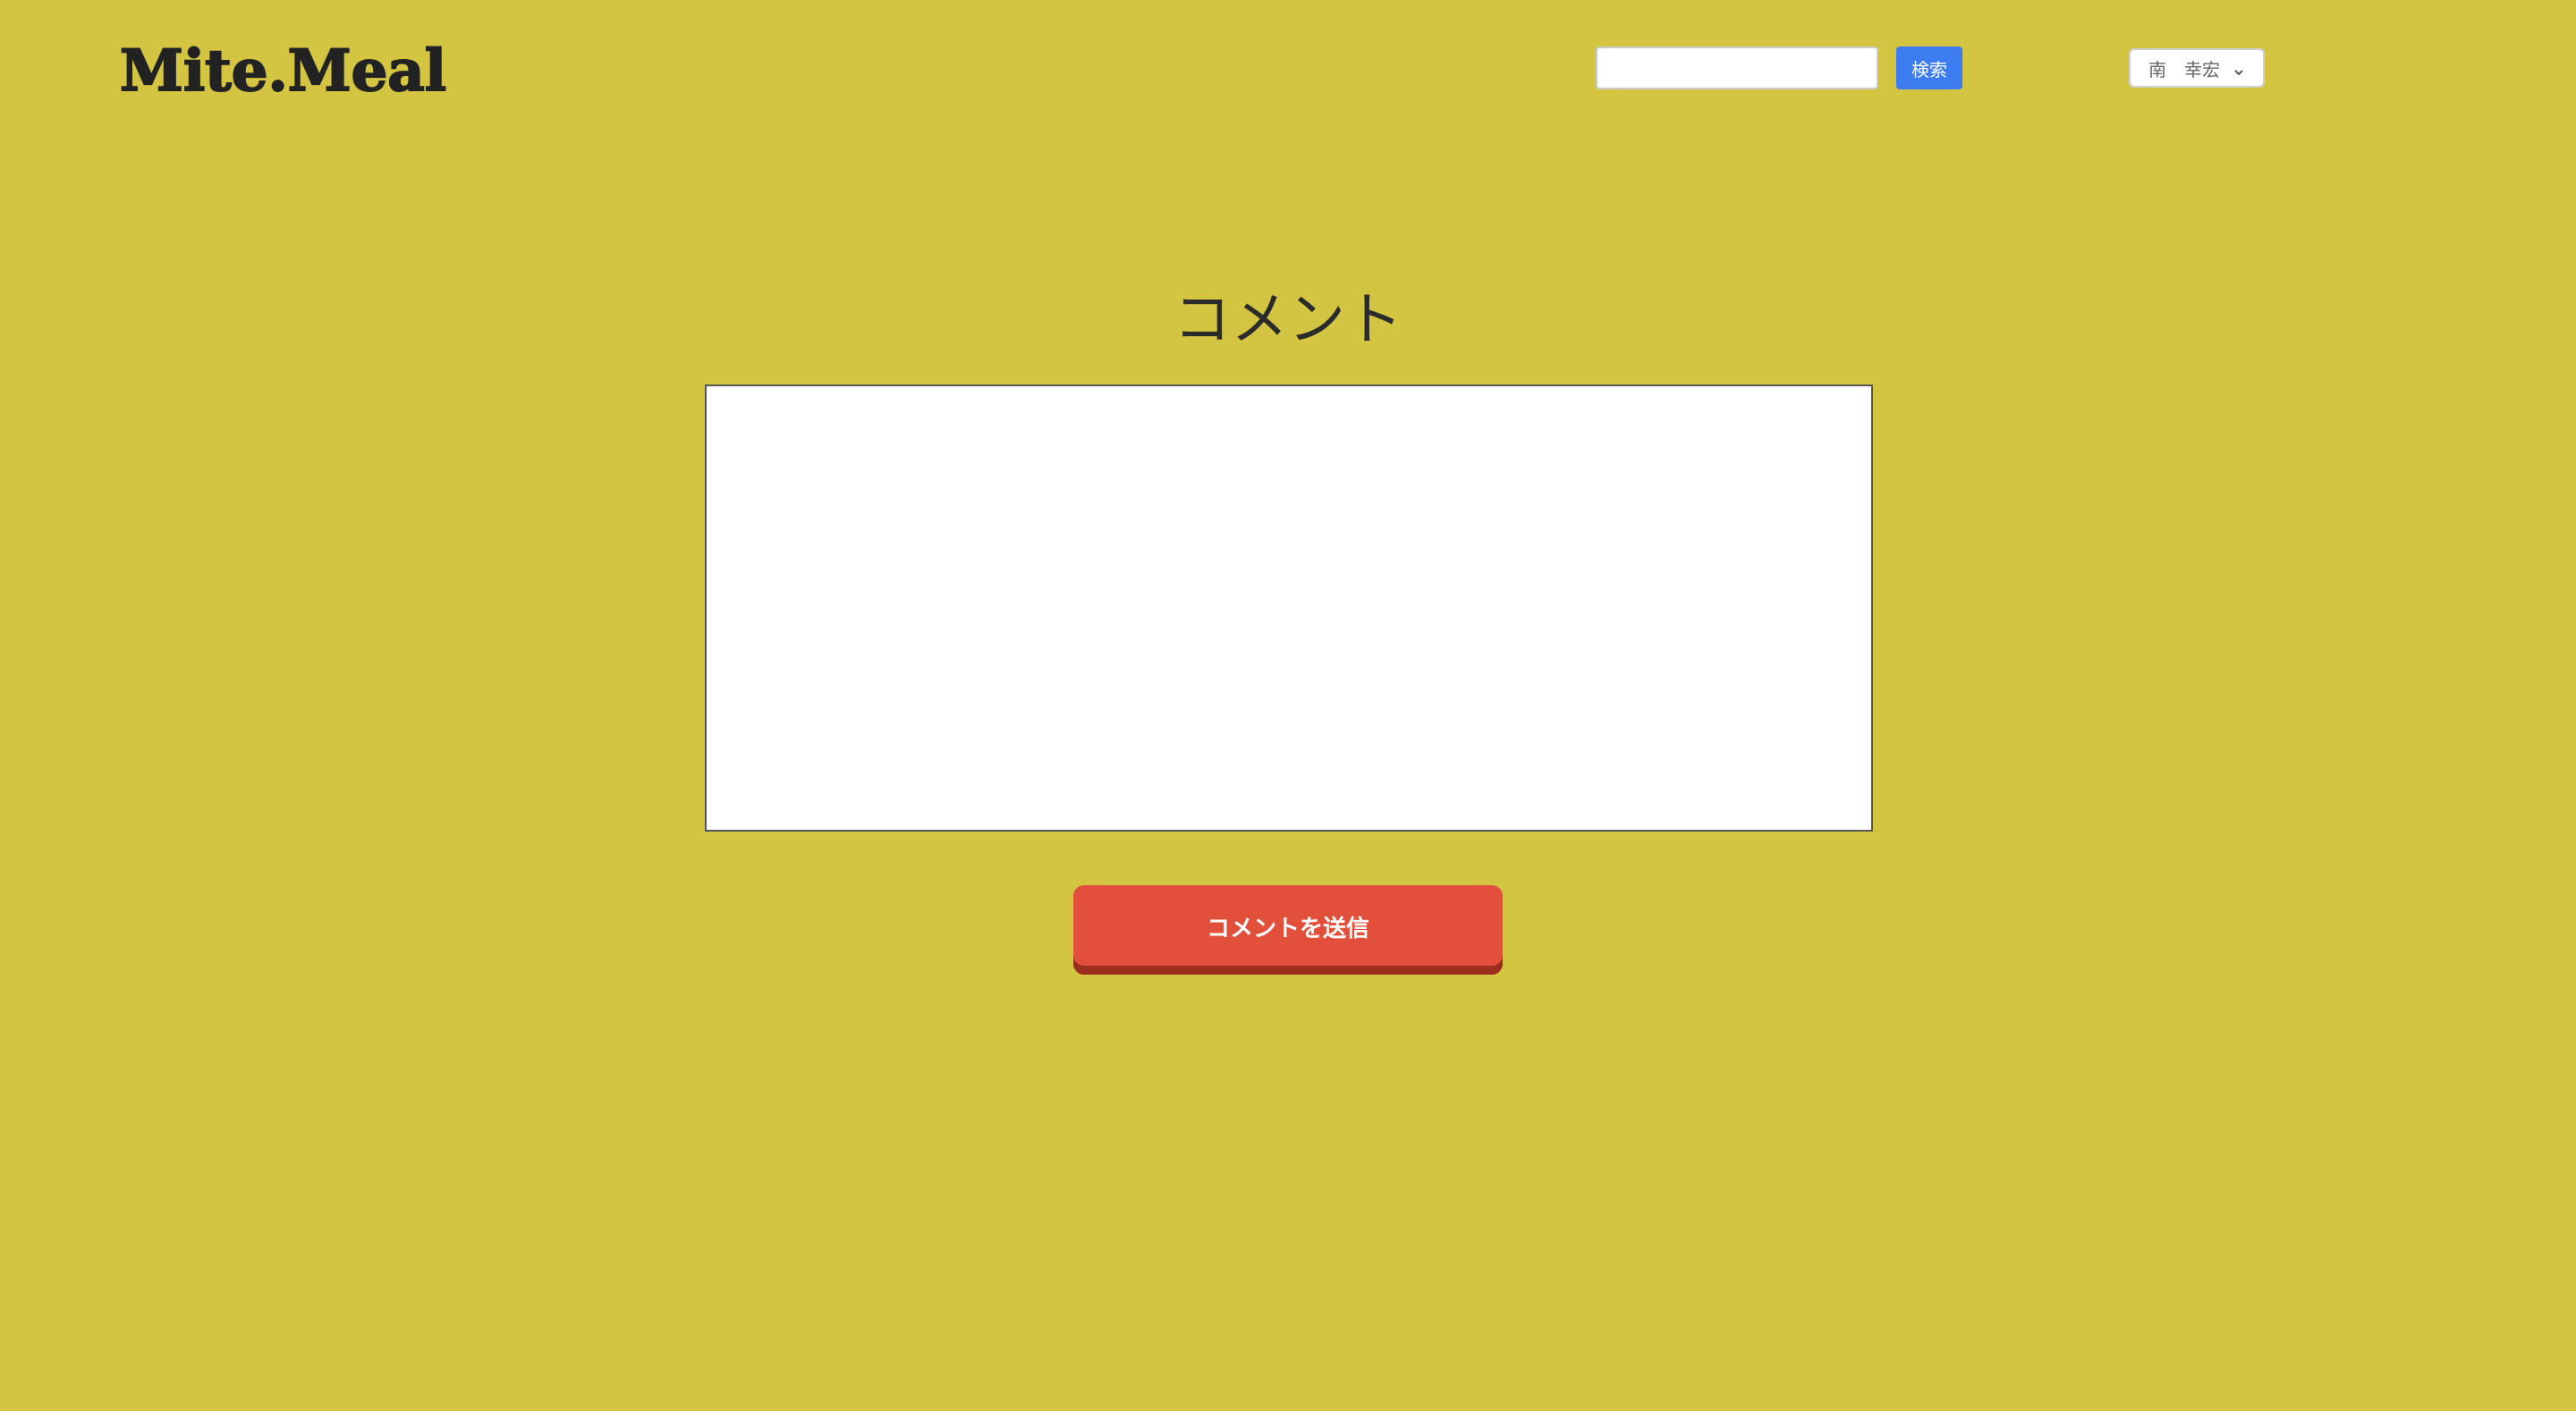 The image size is (2576, 1411). I want to click on user-name-label: 南 幸宏, so click(2184, 69).